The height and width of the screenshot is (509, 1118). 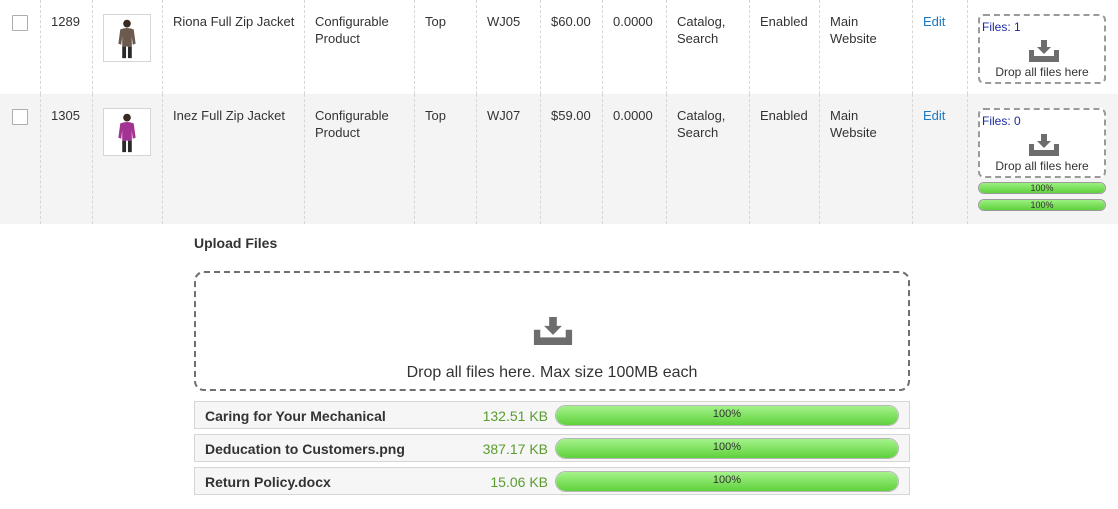 What do you see at coordinates (66, 159) in the screenshot?
I see `id-cell: 1305` at bounding box center [66, 159].